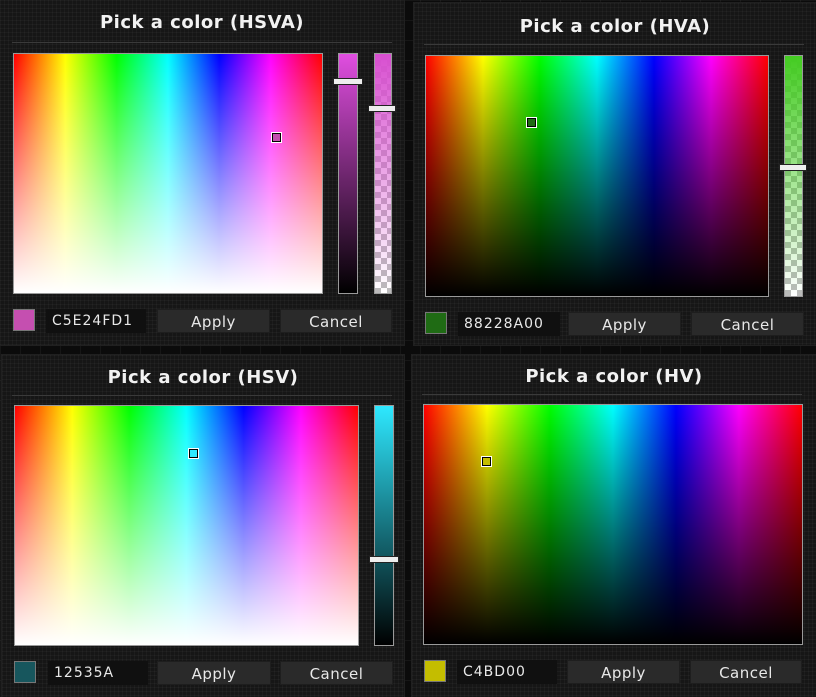 The image size is (816, 697). What do you see at coordinates (597, 176) in the screenshot?
I see `hue-value-area` at bounding box center [597, 176].